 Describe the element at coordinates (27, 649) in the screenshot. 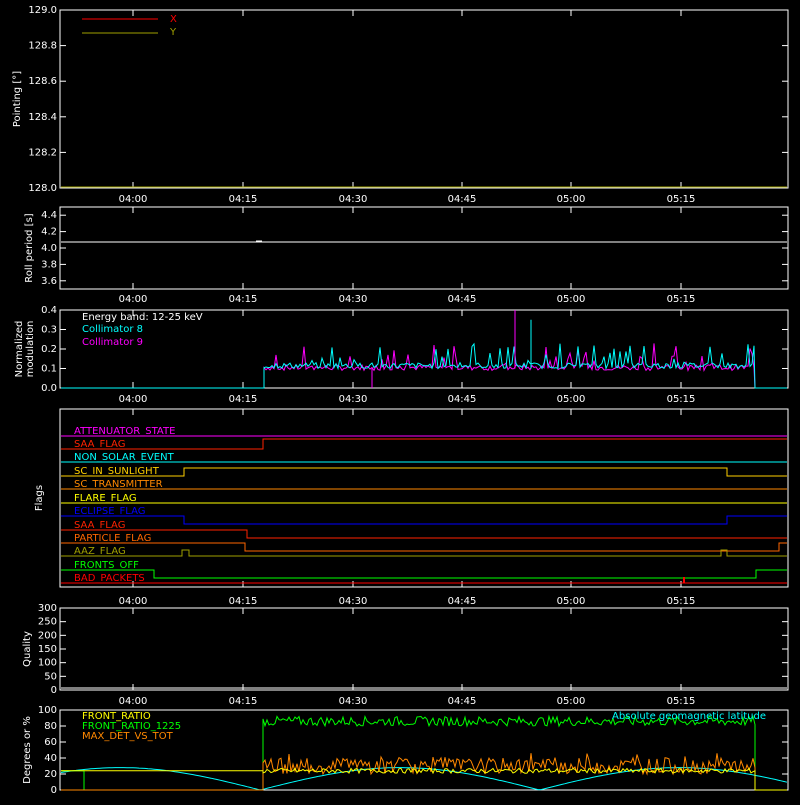

I see `panel-quality-ylabel: Quality` at that location.